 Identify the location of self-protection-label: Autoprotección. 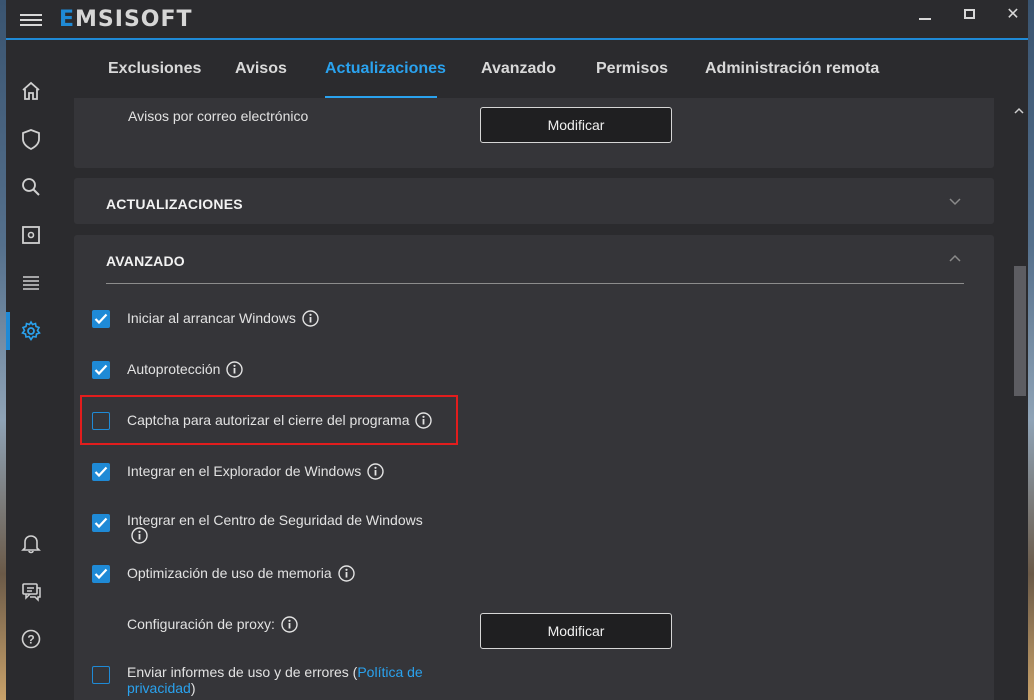
(185, 370).